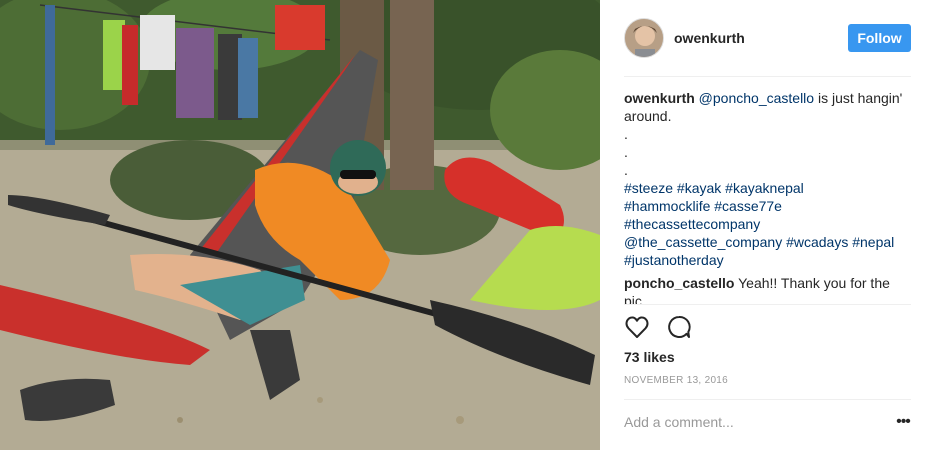 The image size is (935, 450). I want to click on comment-icon, so click(679, 327).